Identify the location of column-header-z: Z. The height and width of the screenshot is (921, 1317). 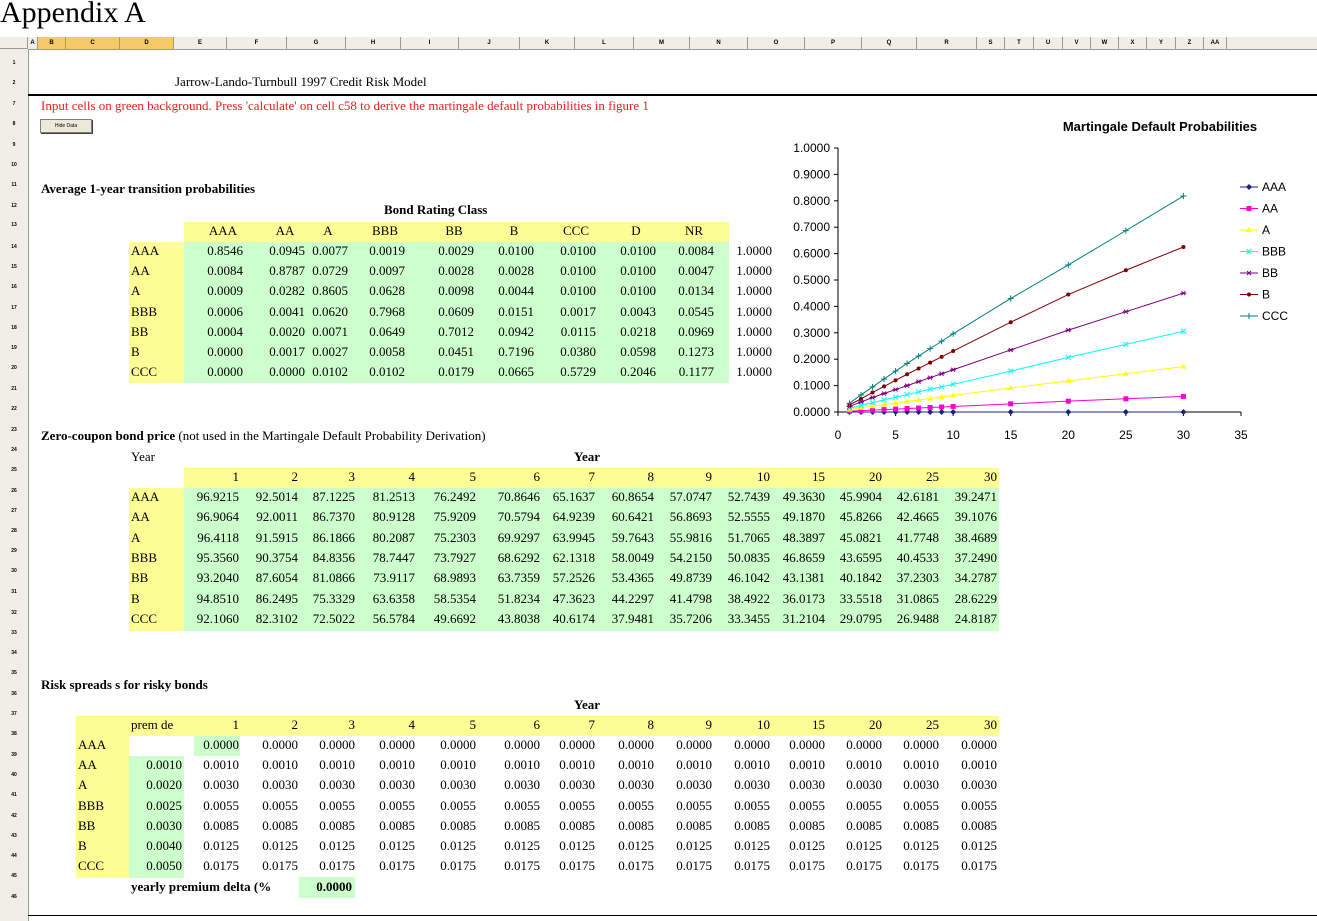
(1190, 43).